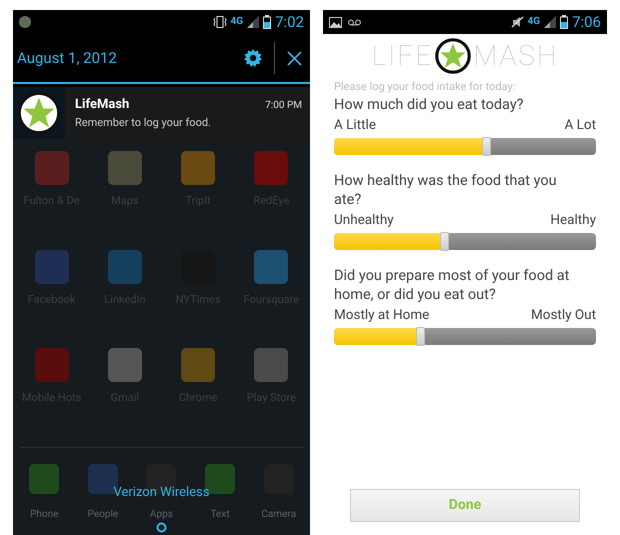 Image resolution: width=620 pixels, height=535 pixels. What do you see at coordinates (354, 22) in the screenshot?
I see `voicemail-icon` at bounding box center [354, 22].